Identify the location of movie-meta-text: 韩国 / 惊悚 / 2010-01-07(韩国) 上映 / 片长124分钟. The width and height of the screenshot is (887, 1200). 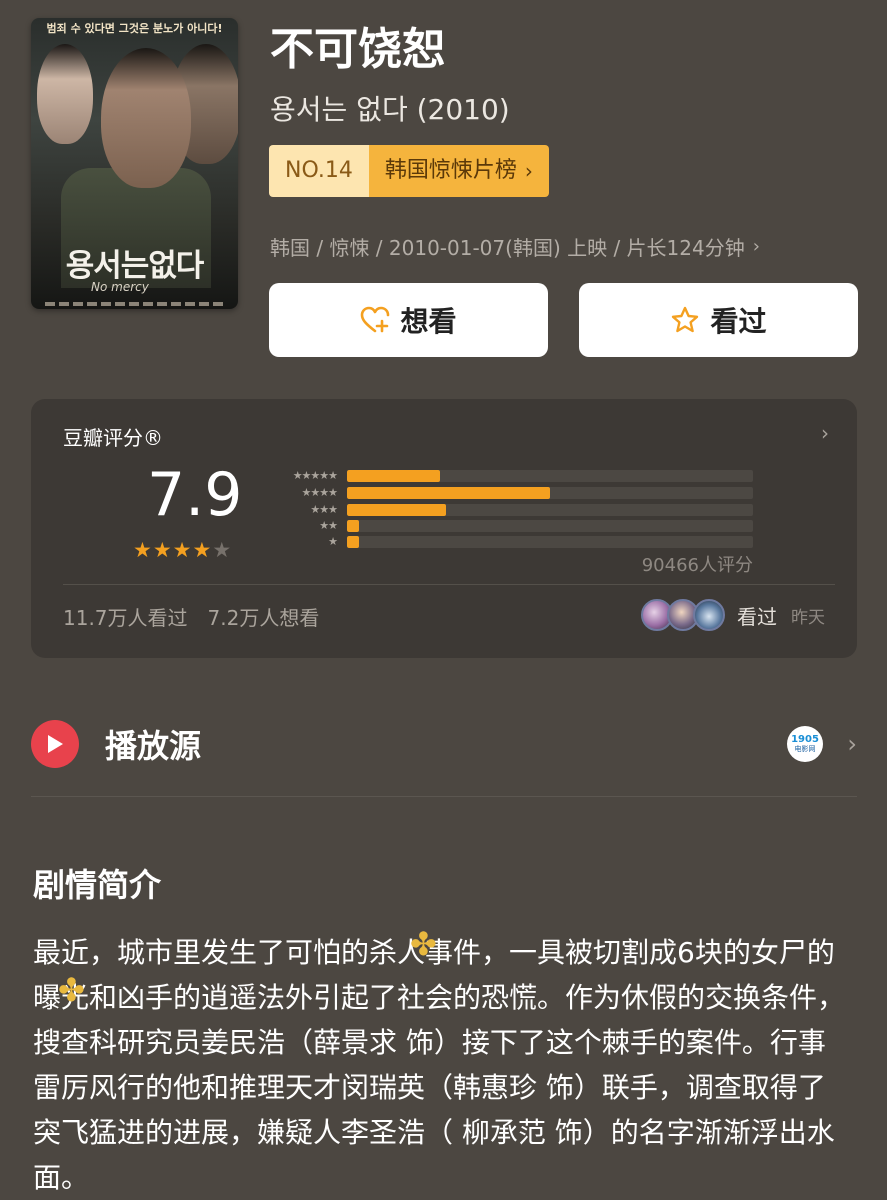
(507, 248).